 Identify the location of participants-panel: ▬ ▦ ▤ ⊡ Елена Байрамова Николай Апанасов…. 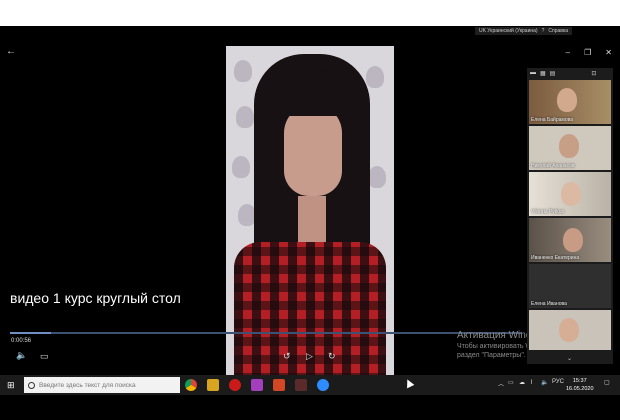
(570, 216).